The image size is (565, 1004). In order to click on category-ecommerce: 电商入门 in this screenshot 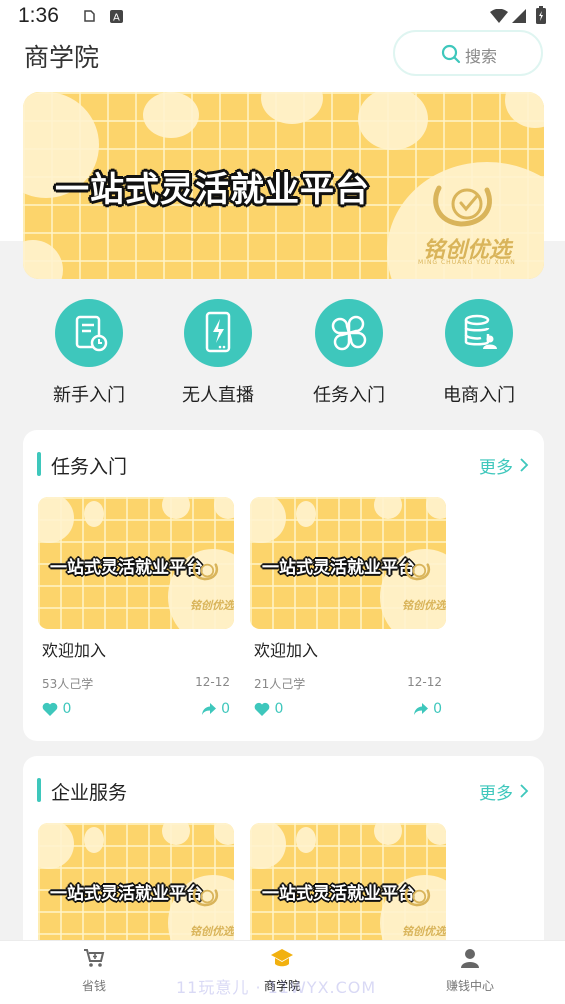, I will do `click(479, 353)`.